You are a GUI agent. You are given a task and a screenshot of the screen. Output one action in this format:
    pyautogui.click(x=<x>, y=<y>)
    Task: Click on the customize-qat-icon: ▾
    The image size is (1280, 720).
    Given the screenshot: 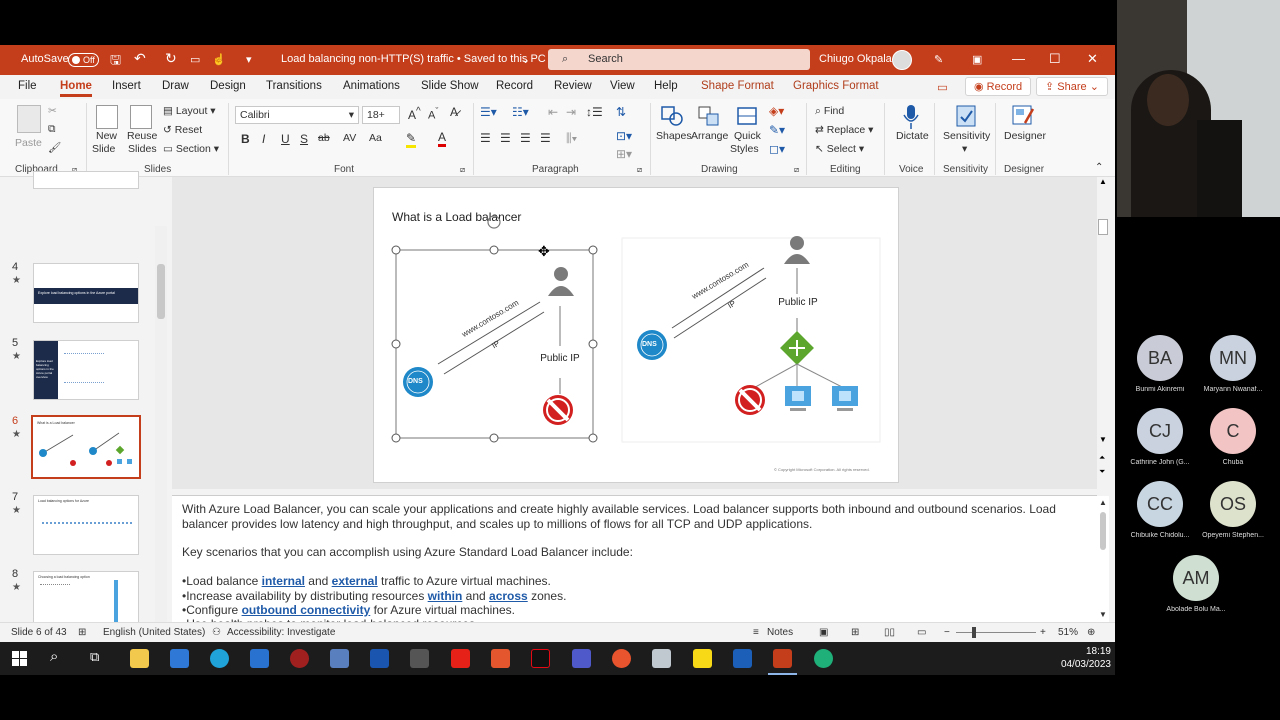 What is the action you would take?
    pyautogui.click(x=249, y=59)
    